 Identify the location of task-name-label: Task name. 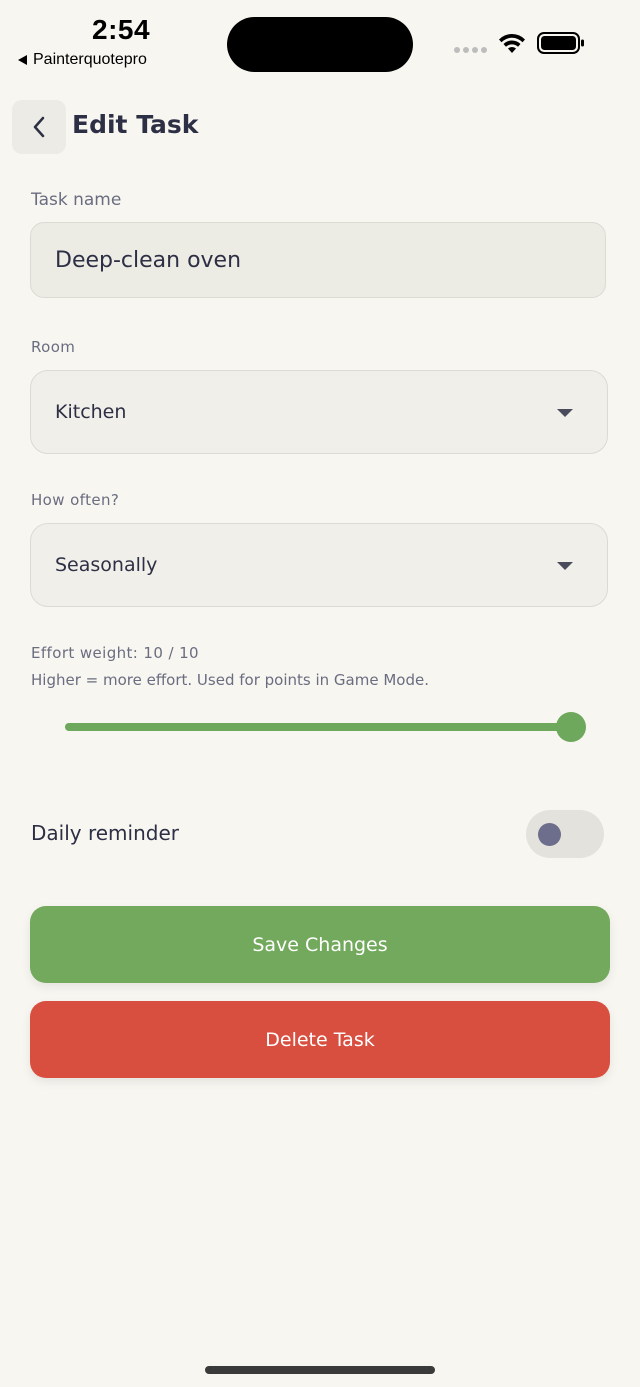
(76, 200).